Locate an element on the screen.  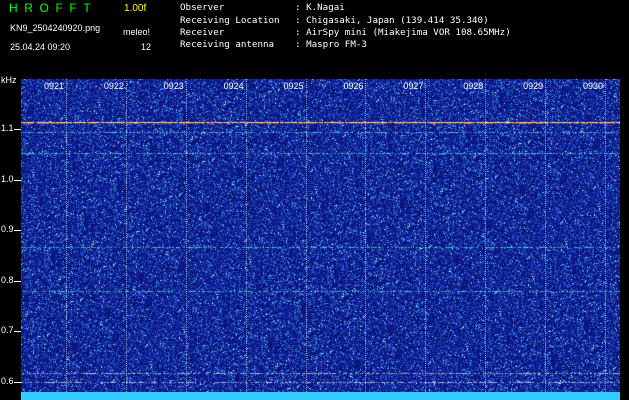
info-observer-label: Observer is located at coordinates (202, 7).